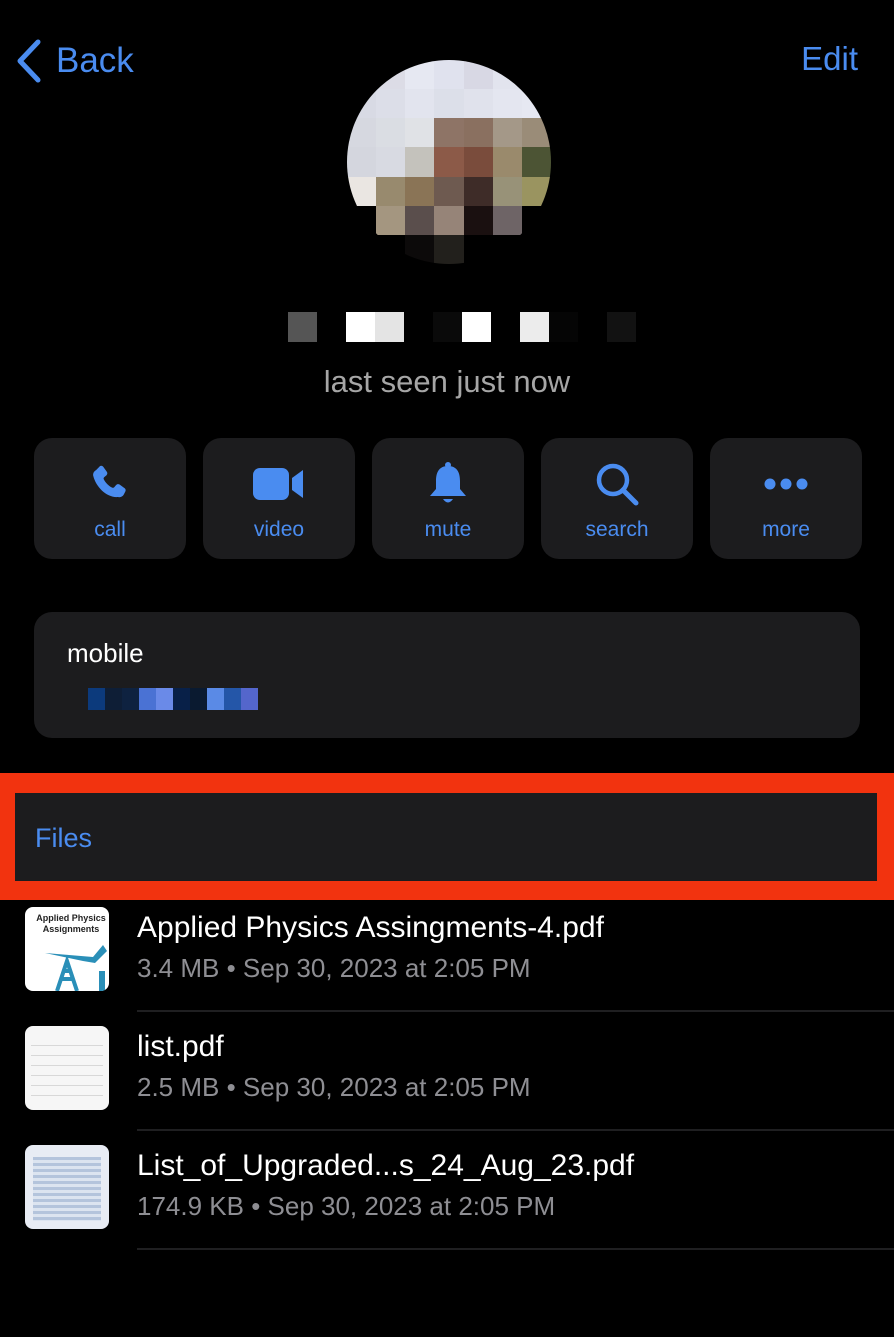  What do you see at coordinates (448, 482) in the screenshot?
I see `bell-icon` at bounding box center [448, 482].